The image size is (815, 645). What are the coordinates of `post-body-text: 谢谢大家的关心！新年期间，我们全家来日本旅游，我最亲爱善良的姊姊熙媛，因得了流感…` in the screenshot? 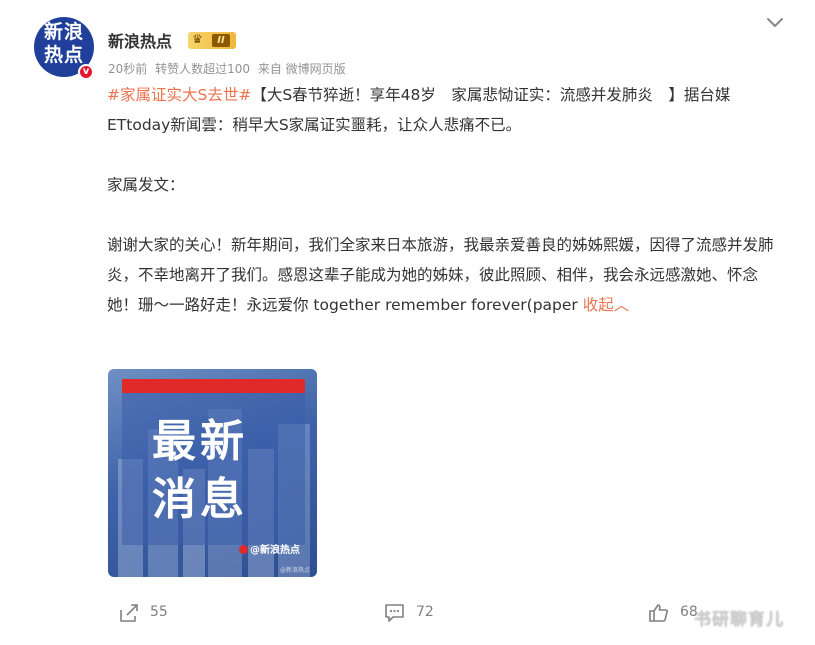 It's located at (440, 275).